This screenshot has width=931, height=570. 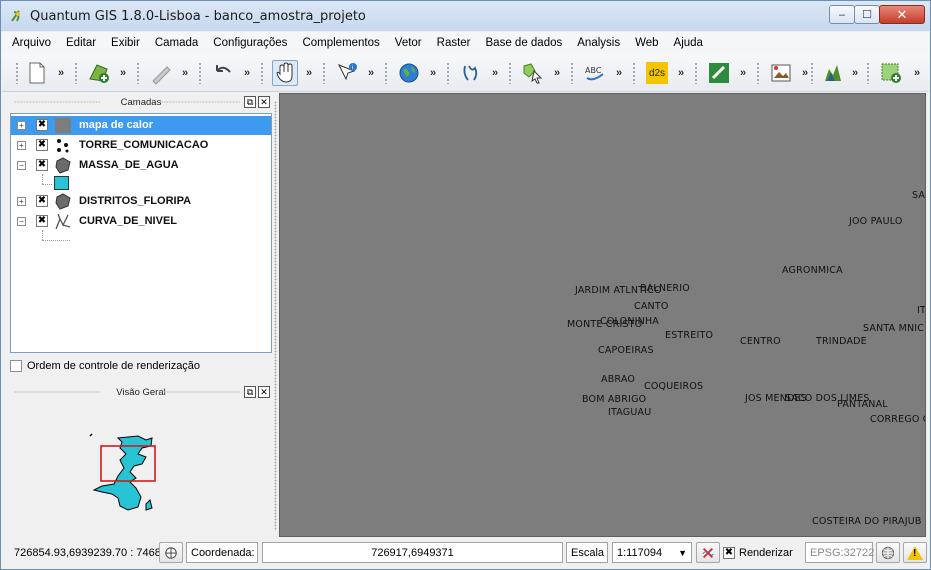 What do you see at coordinates (250, 102) in the screenshot?
I see `layers-dock-float-button: ⧉` at bounding box center [250, 102].